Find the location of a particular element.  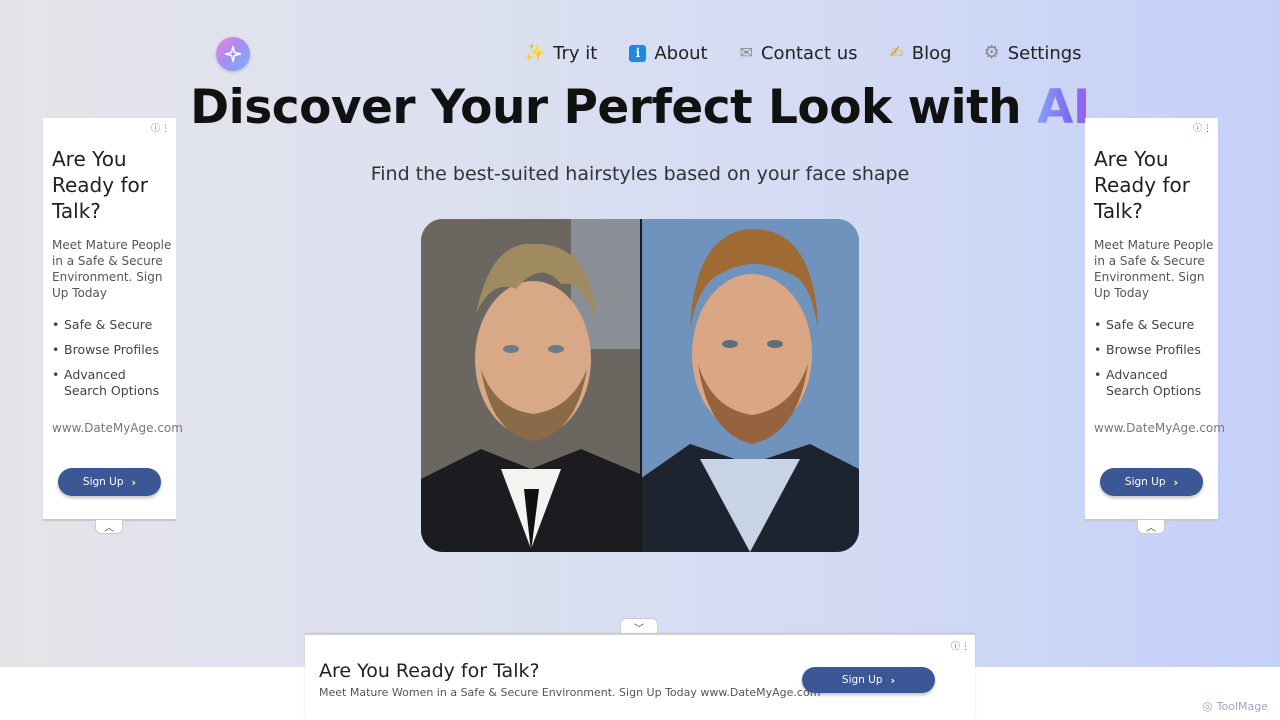

nav-label: About is located at coordinates (681, 53).